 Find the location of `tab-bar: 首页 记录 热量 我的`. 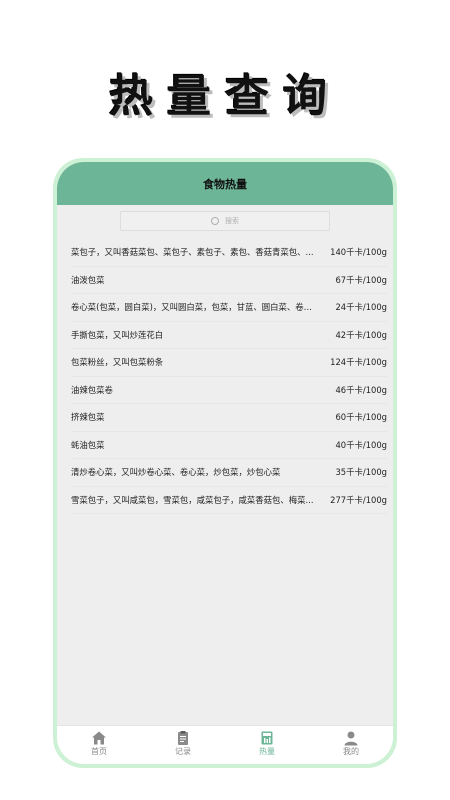

tab-bar: 首页 记录 热量 我的 is located at coordinates (225, 744).